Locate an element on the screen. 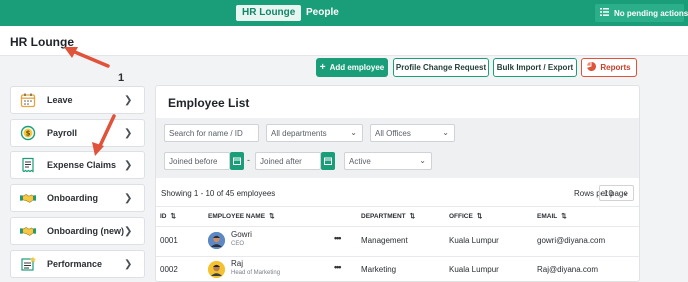 This screenshot has height=282, width=688. add-employee-button: + Add employee is located at coordinates (352, 67).